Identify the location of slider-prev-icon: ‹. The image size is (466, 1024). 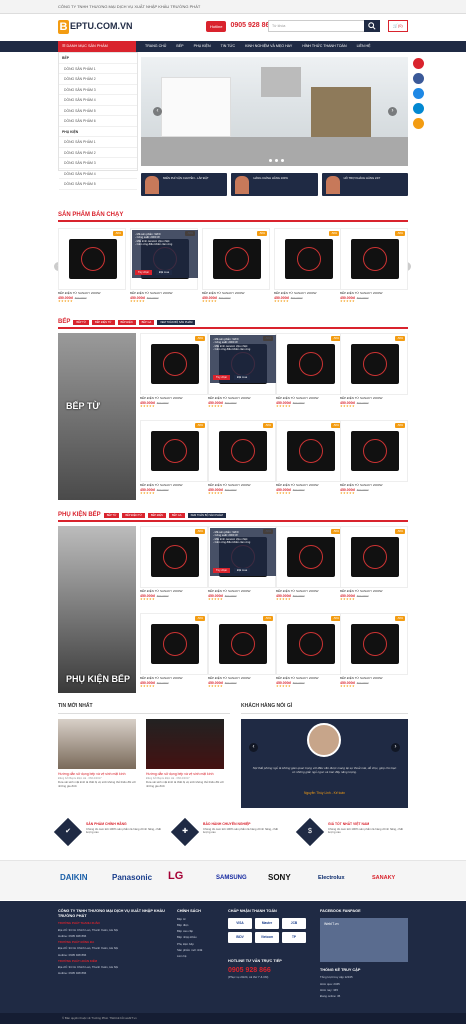
(157, 111).